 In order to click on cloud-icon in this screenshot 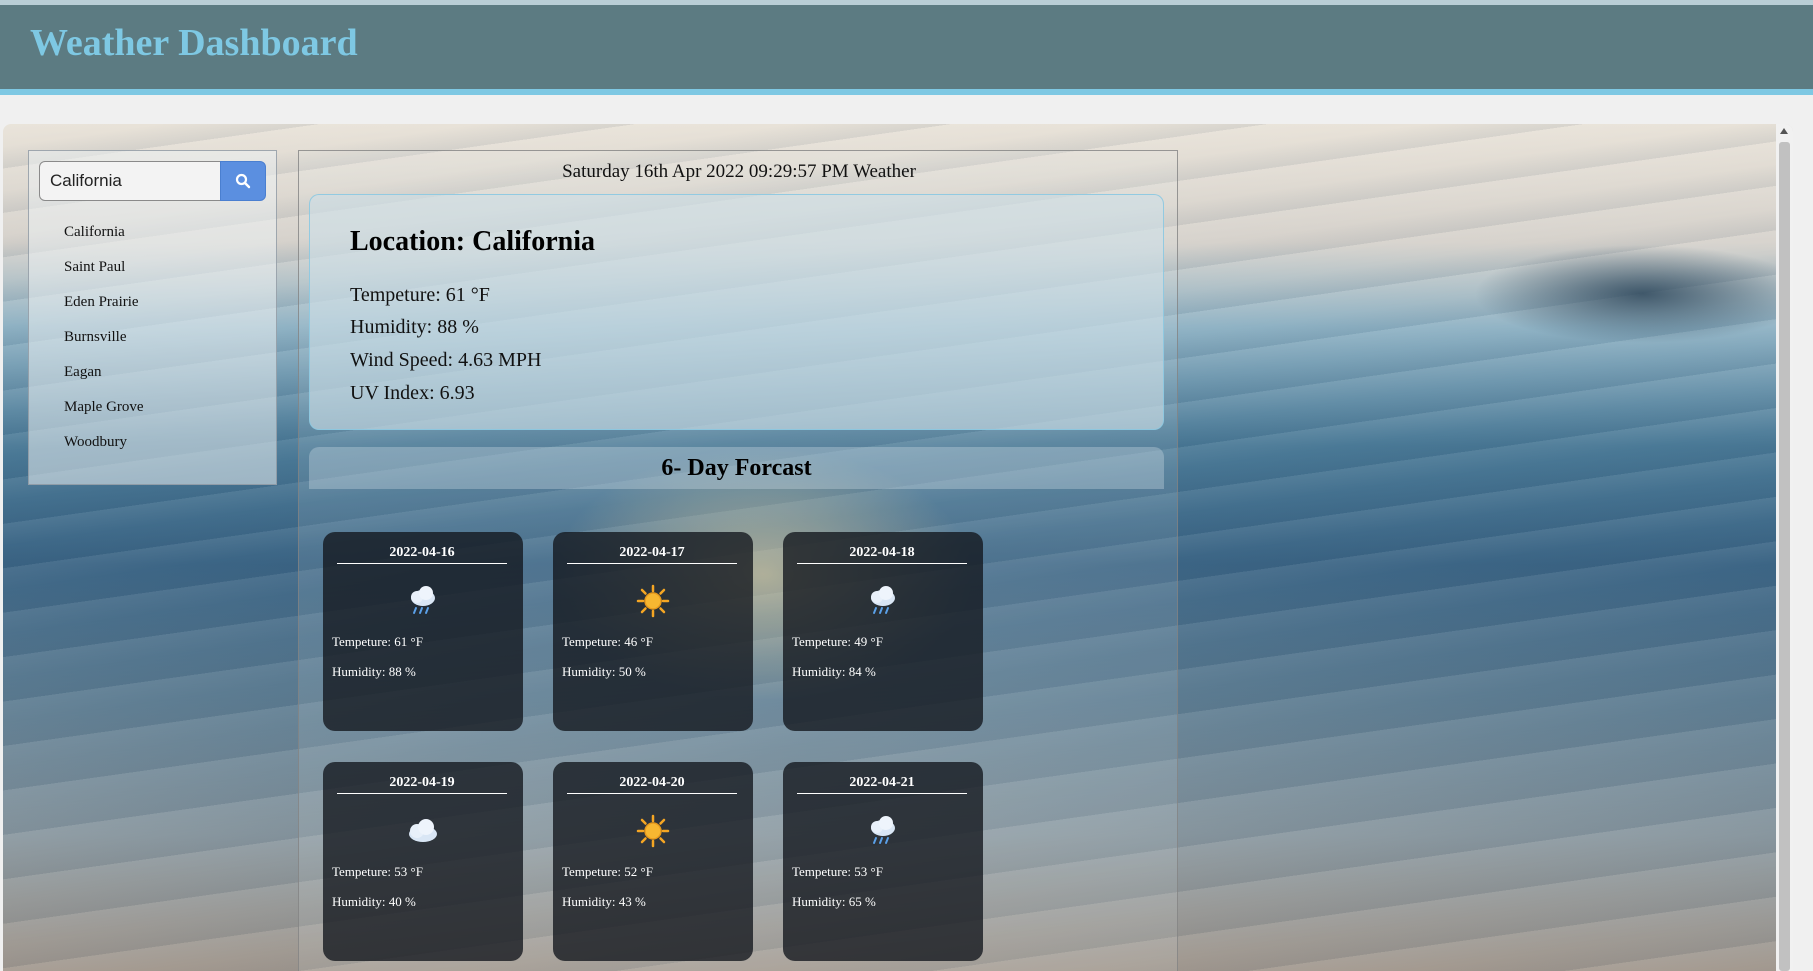, I will do `click(423, 830)`.